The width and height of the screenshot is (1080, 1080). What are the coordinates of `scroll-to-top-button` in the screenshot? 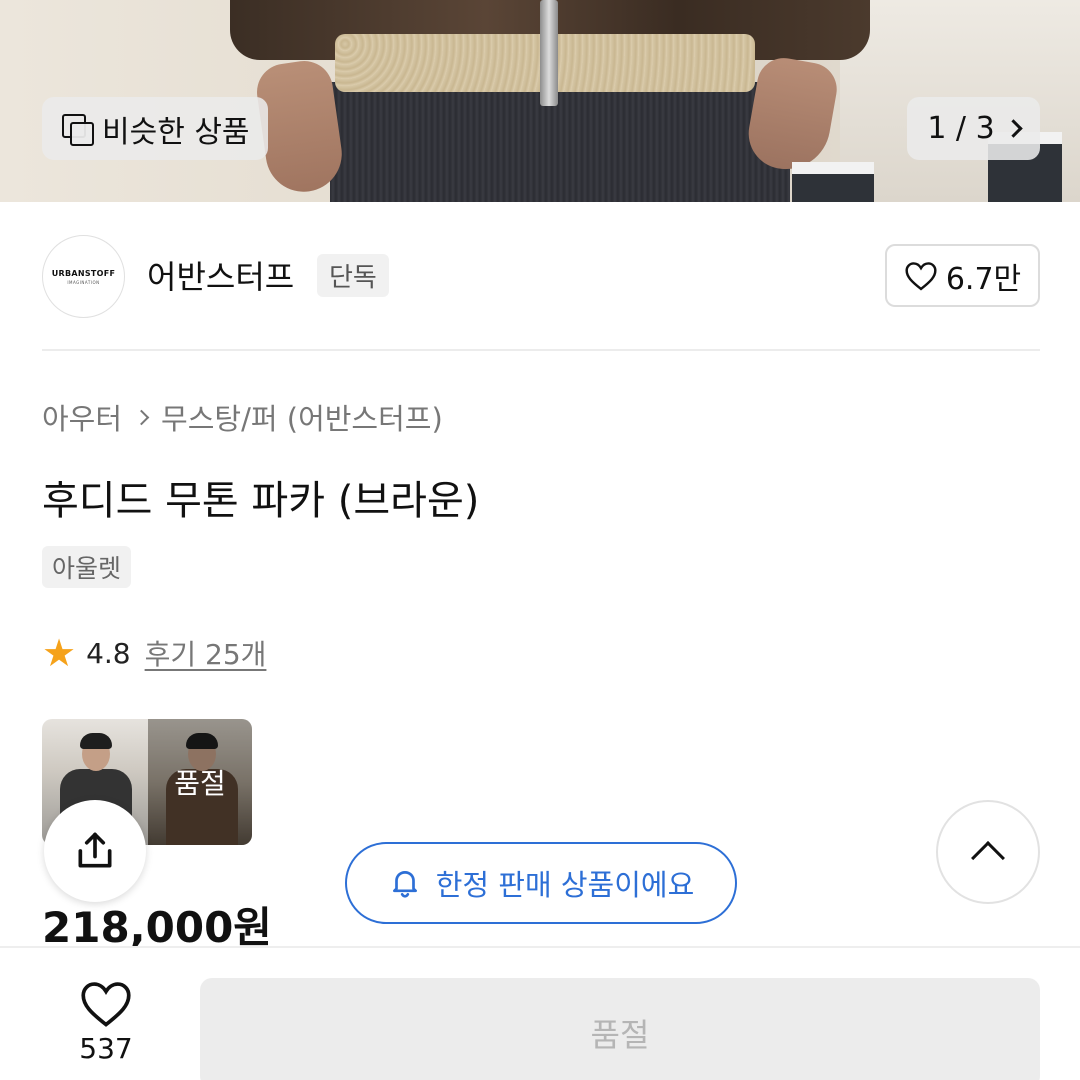 It's located at (988, 852).